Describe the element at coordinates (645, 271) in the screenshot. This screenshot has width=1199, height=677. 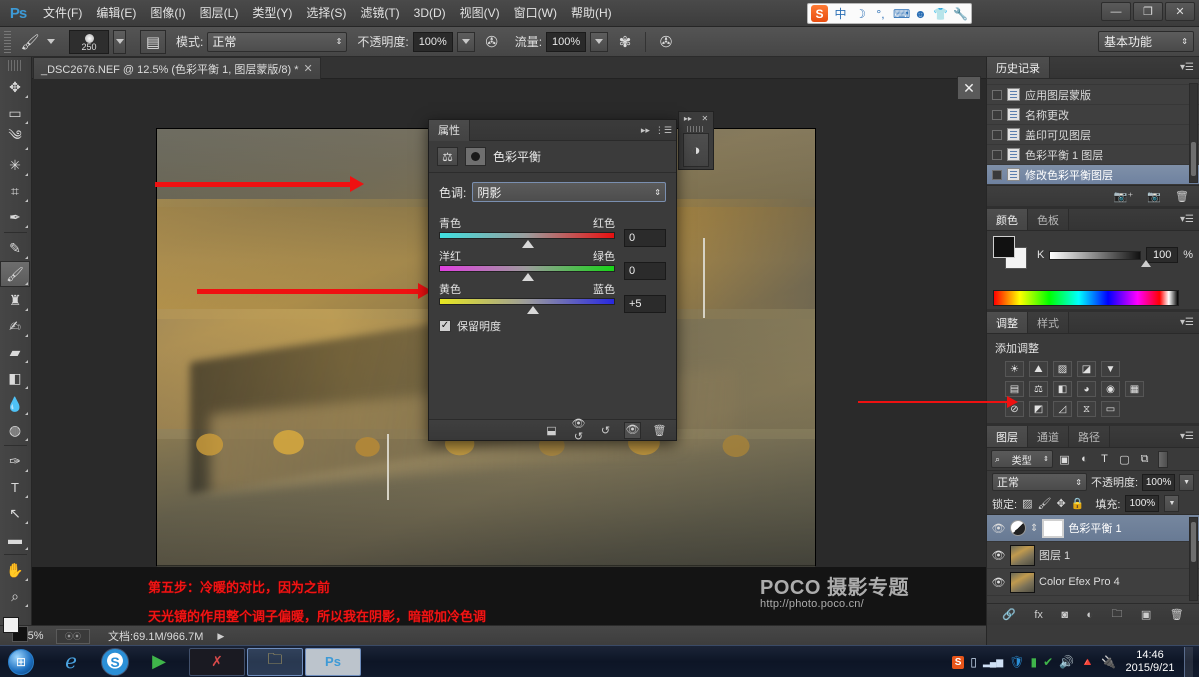
I see `magenta-green-value: 0` at that location.